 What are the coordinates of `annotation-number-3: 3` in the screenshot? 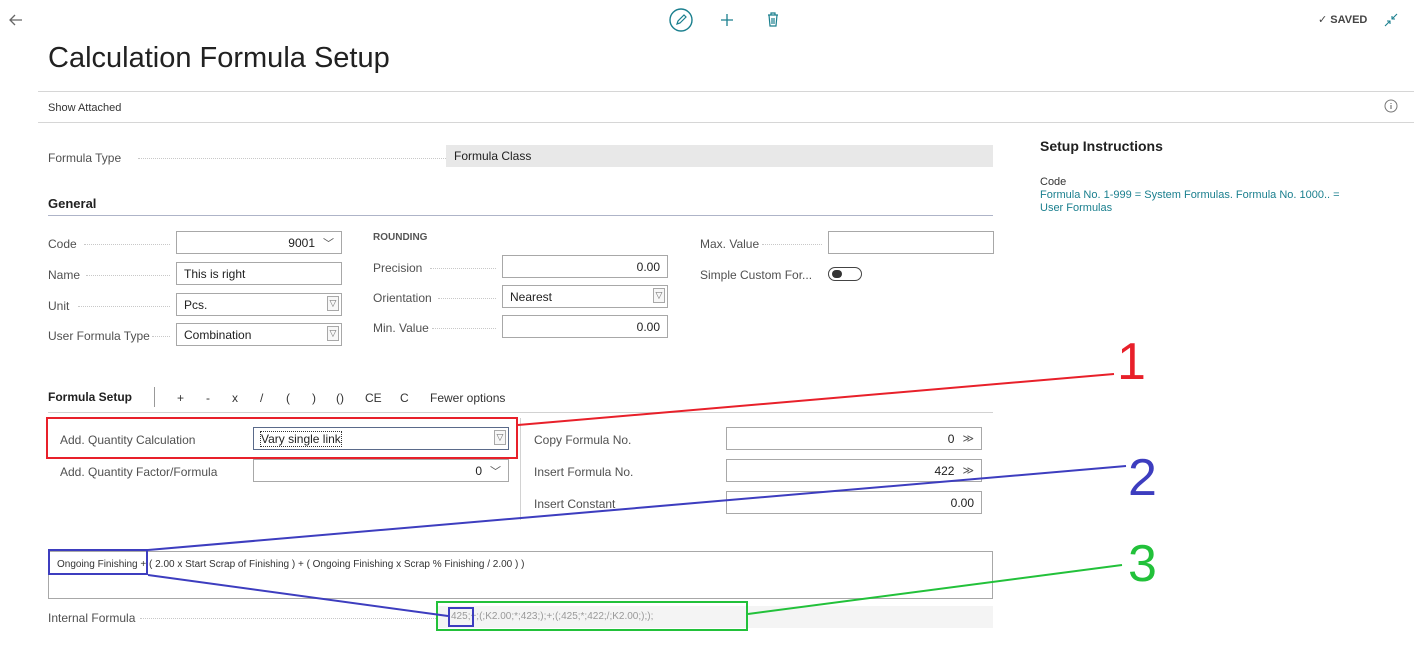 It's located at (1142, 564).